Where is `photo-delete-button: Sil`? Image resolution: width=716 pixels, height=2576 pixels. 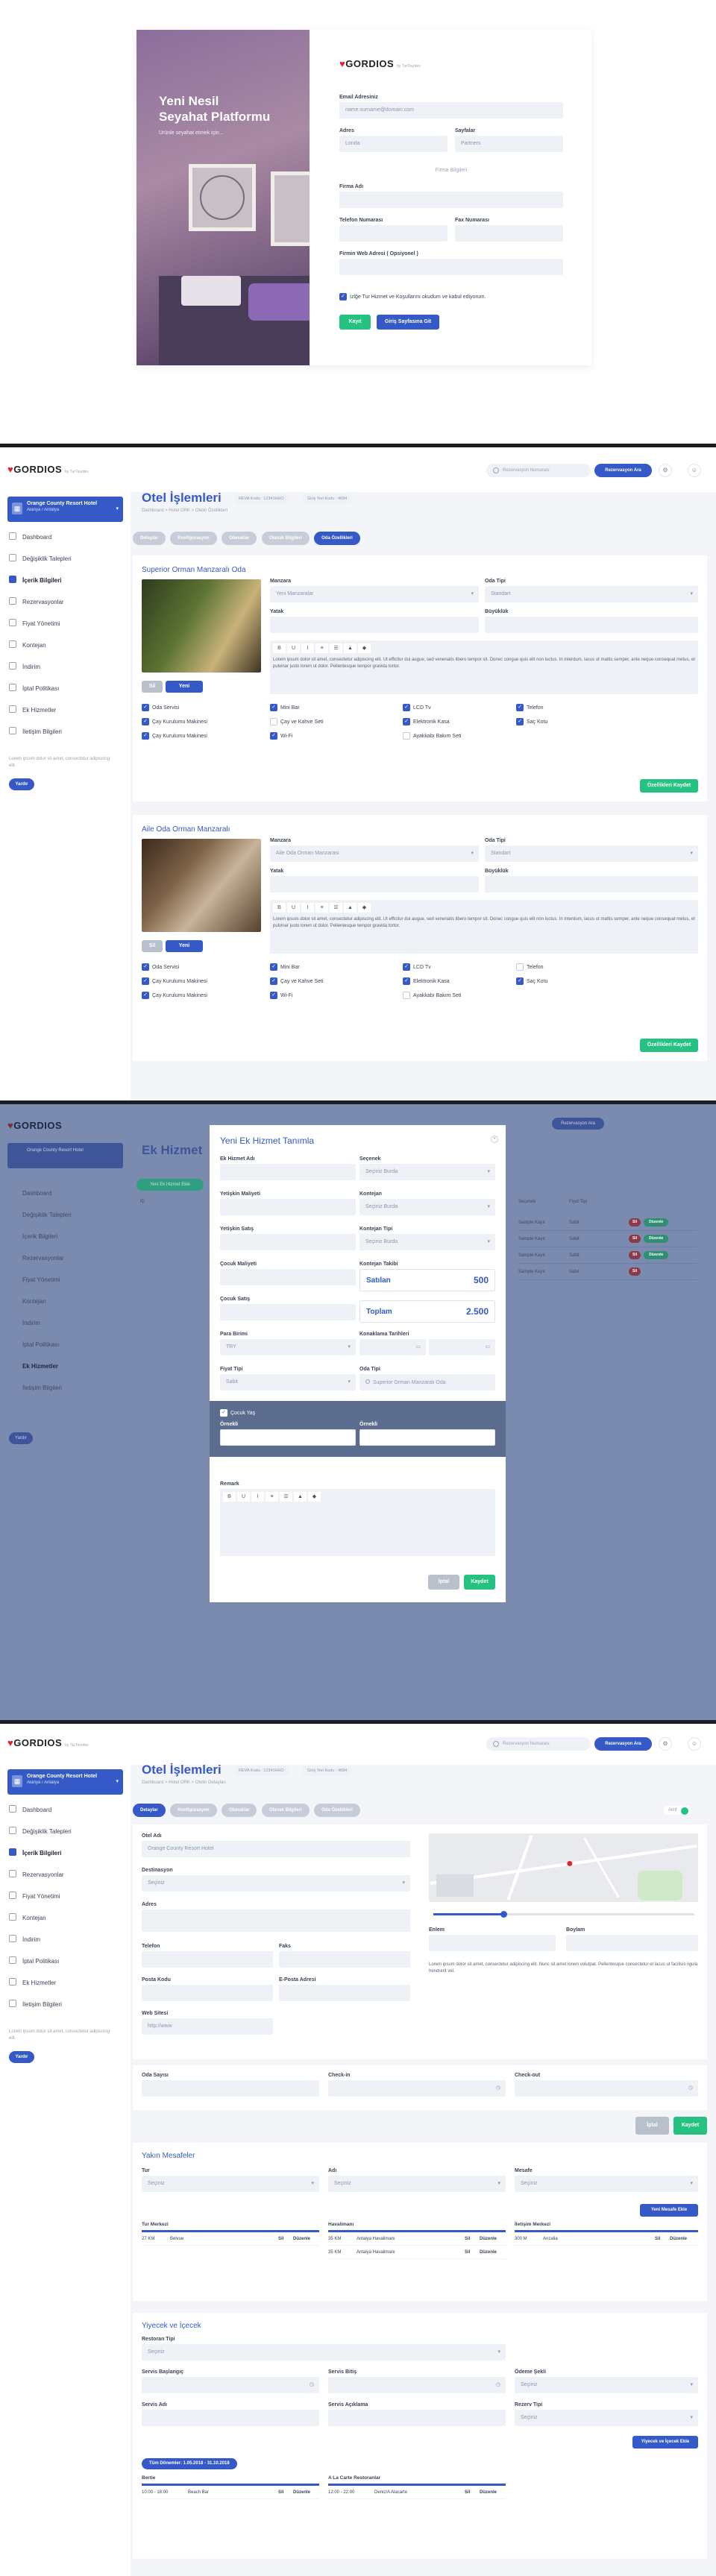 photo-delete-button: Sil is located at coordinates (152, 946).